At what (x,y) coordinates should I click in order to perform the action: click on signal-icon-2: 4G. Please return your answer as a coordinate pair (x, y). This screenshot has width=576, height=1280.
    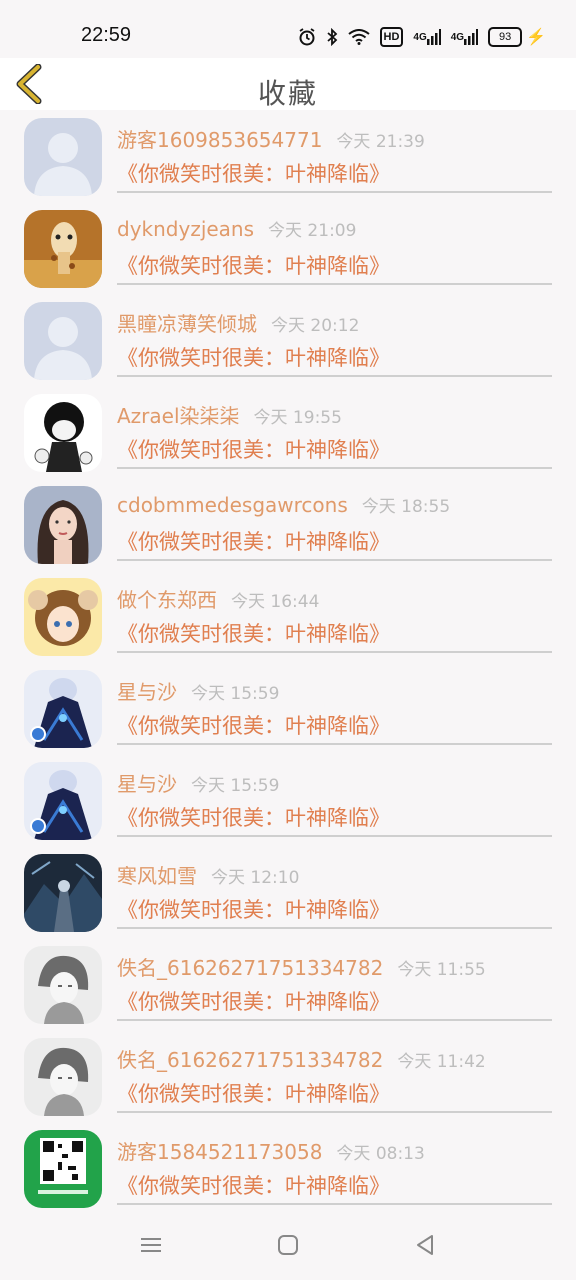
    Looking at the image, I should click on (464, 37).